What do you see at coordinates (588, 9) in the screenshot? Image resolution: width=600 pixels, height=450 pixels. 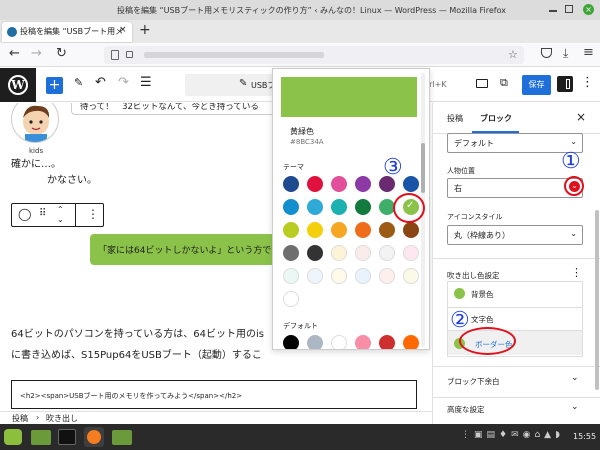 I see `close-window-icon: ×` at bounding box center [588, 9].